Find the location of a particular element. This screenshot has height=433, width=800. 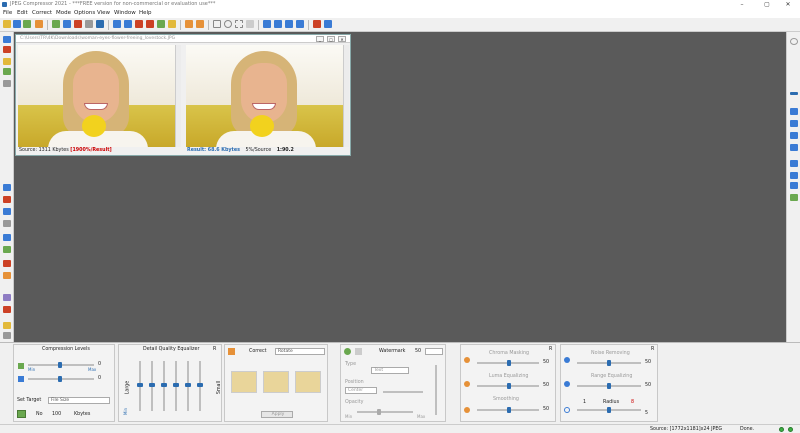

apply-target-button is located at coordinates (21, 414).